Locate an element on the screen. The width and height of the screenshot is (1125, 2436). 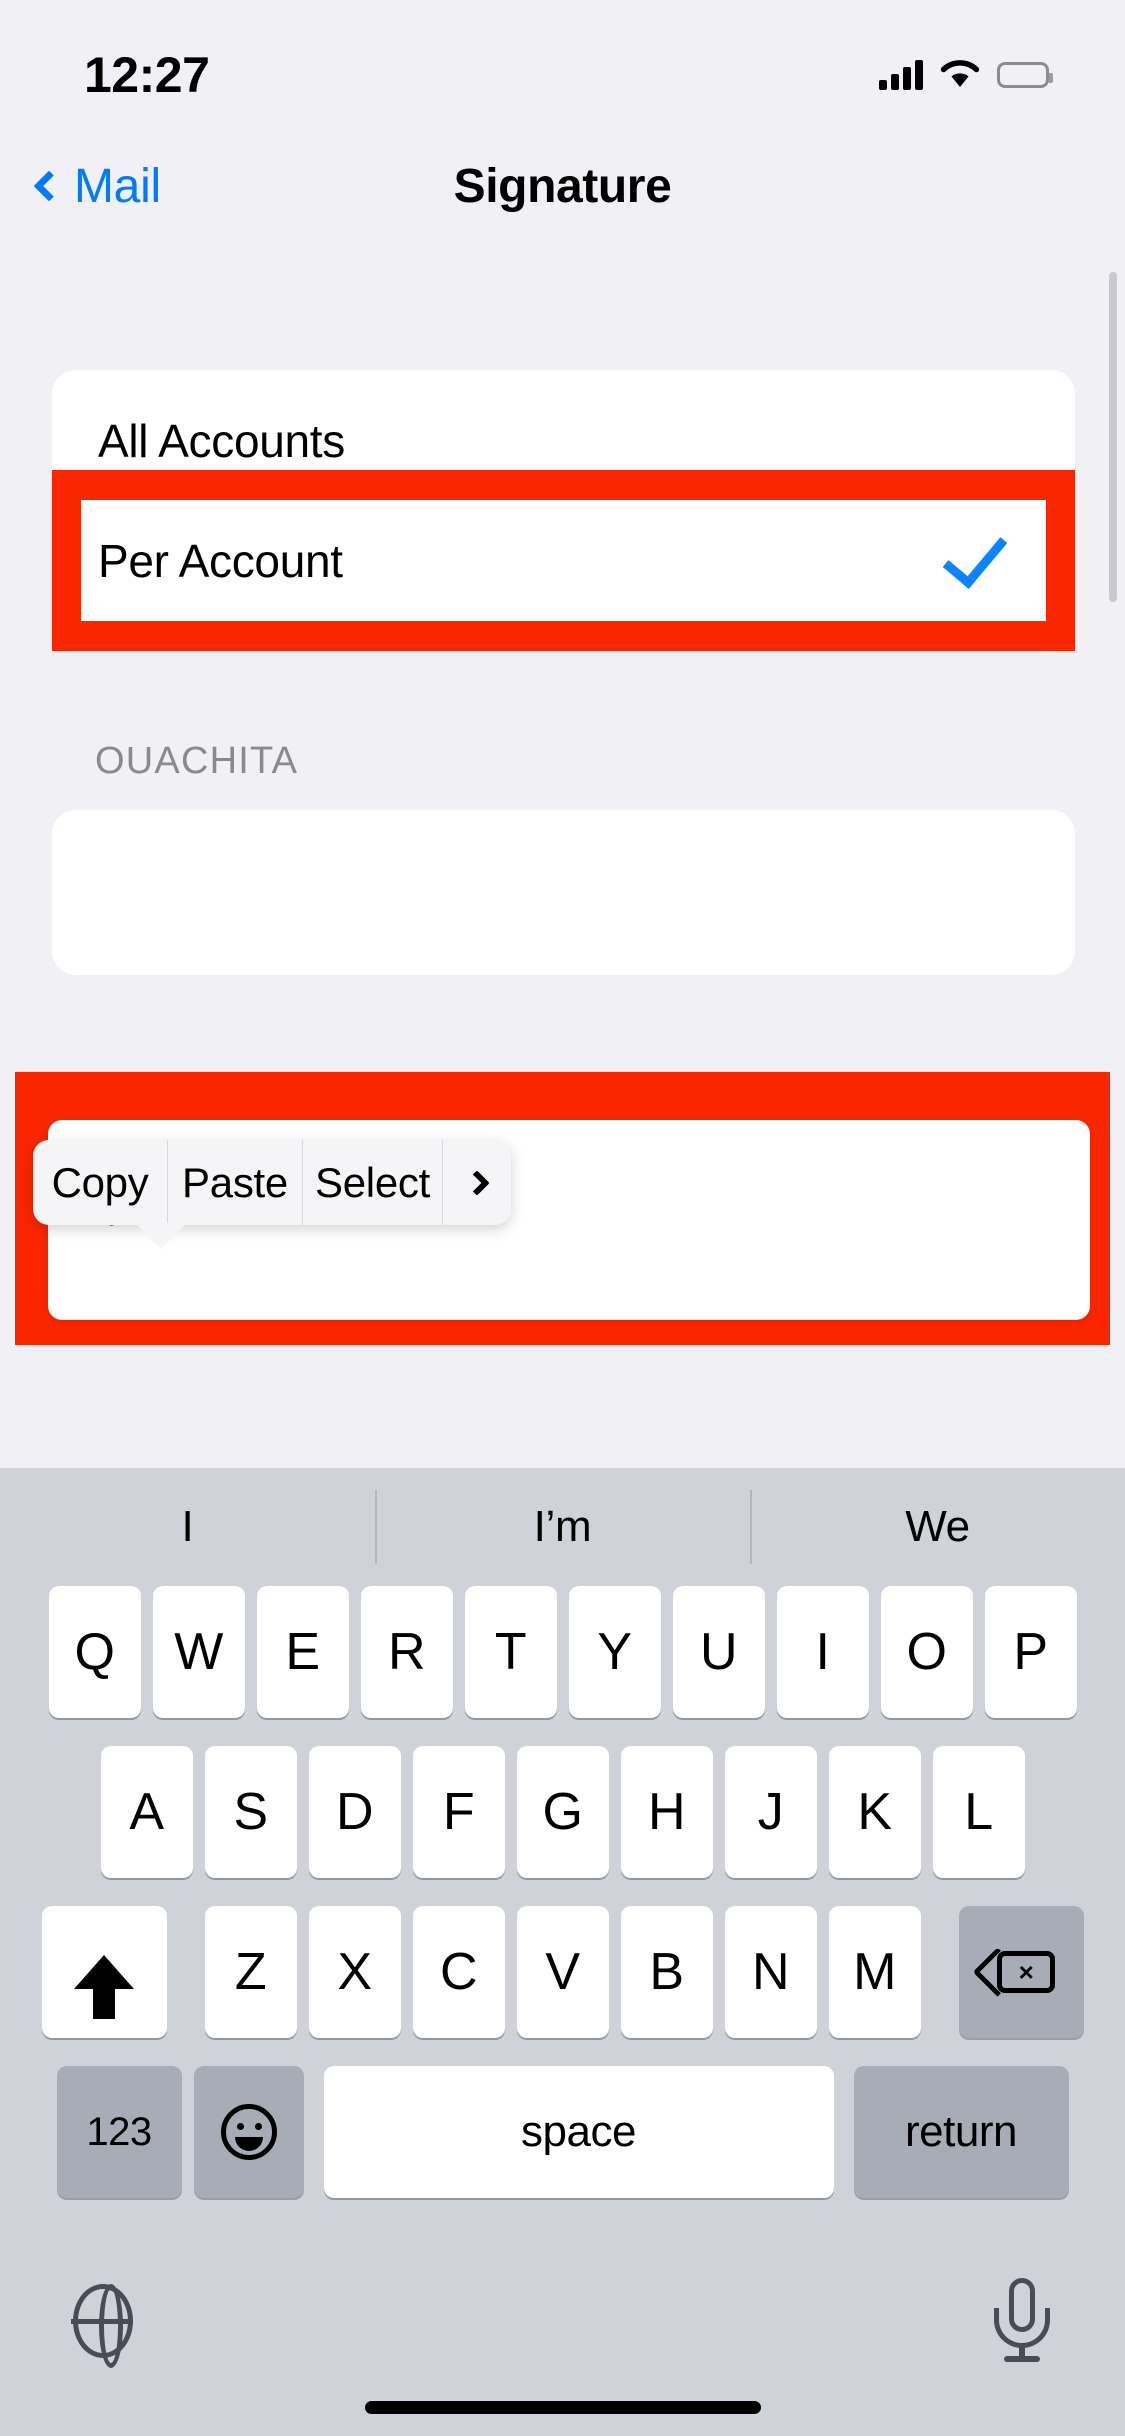
option-per-account: Per Account is located at coordinates (563, 560).